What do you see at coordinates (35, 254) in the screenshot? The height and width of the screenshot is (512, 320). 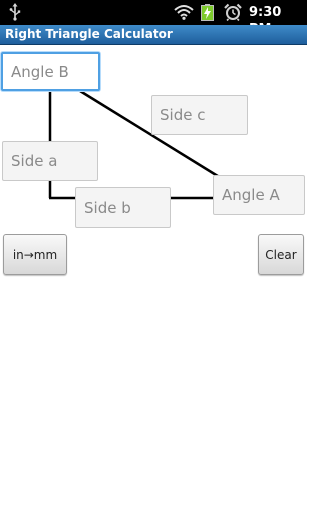 I see `unit-convert-button: in→mm` at bounding box center [35, 254].